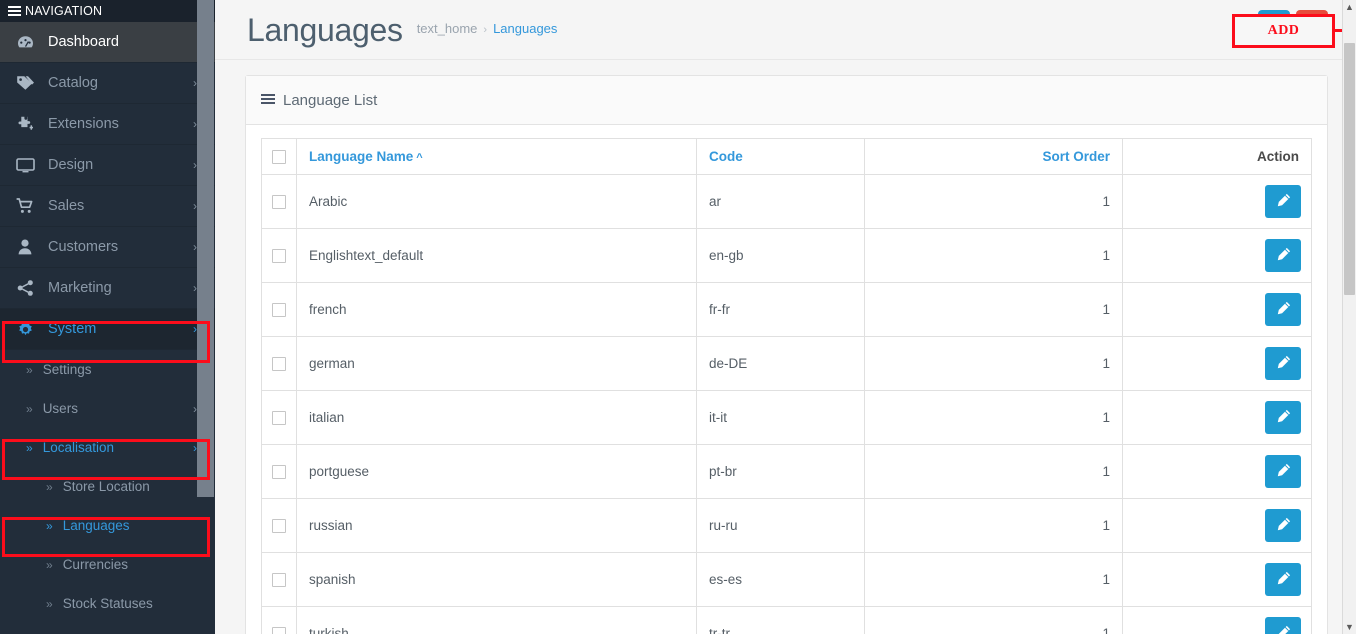  What do you see at coordinates (107, 525) in the screenshot?
I see `sidebar-subitem-languages: » Languages` at bounding box center [107, 525].